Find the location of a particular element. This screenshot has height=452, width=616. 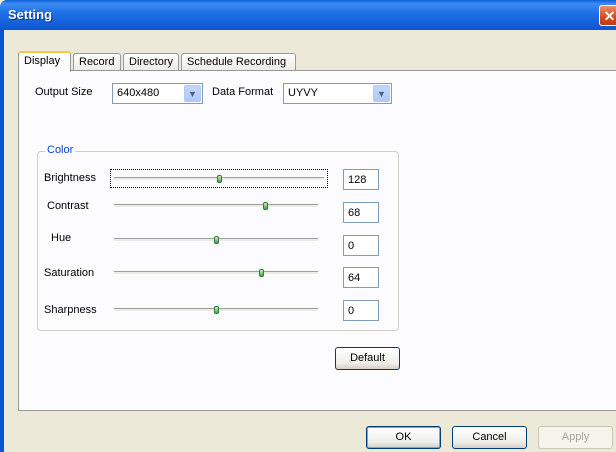

contrast-value: 68 is located at coordinates (361, 212).